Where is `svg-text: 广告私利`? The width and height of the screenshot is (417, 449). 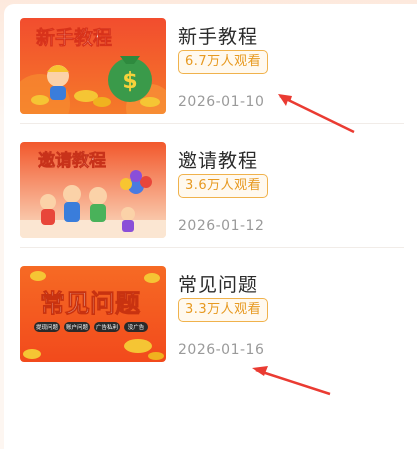
svg-text: 广告私利 is located at coordinates (107, 327).